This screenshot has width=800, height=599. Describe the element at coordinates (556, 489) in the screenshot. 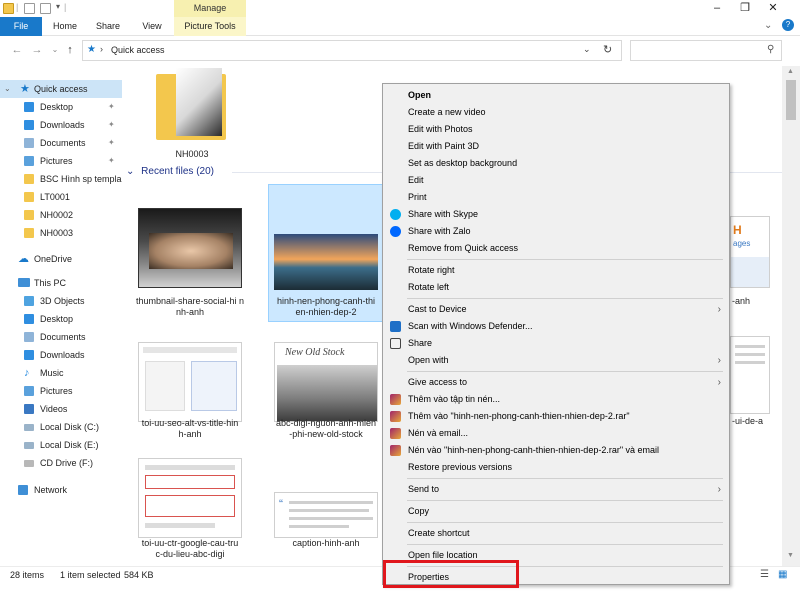

I see `menu-item-send-to: Send to ›` at that location.